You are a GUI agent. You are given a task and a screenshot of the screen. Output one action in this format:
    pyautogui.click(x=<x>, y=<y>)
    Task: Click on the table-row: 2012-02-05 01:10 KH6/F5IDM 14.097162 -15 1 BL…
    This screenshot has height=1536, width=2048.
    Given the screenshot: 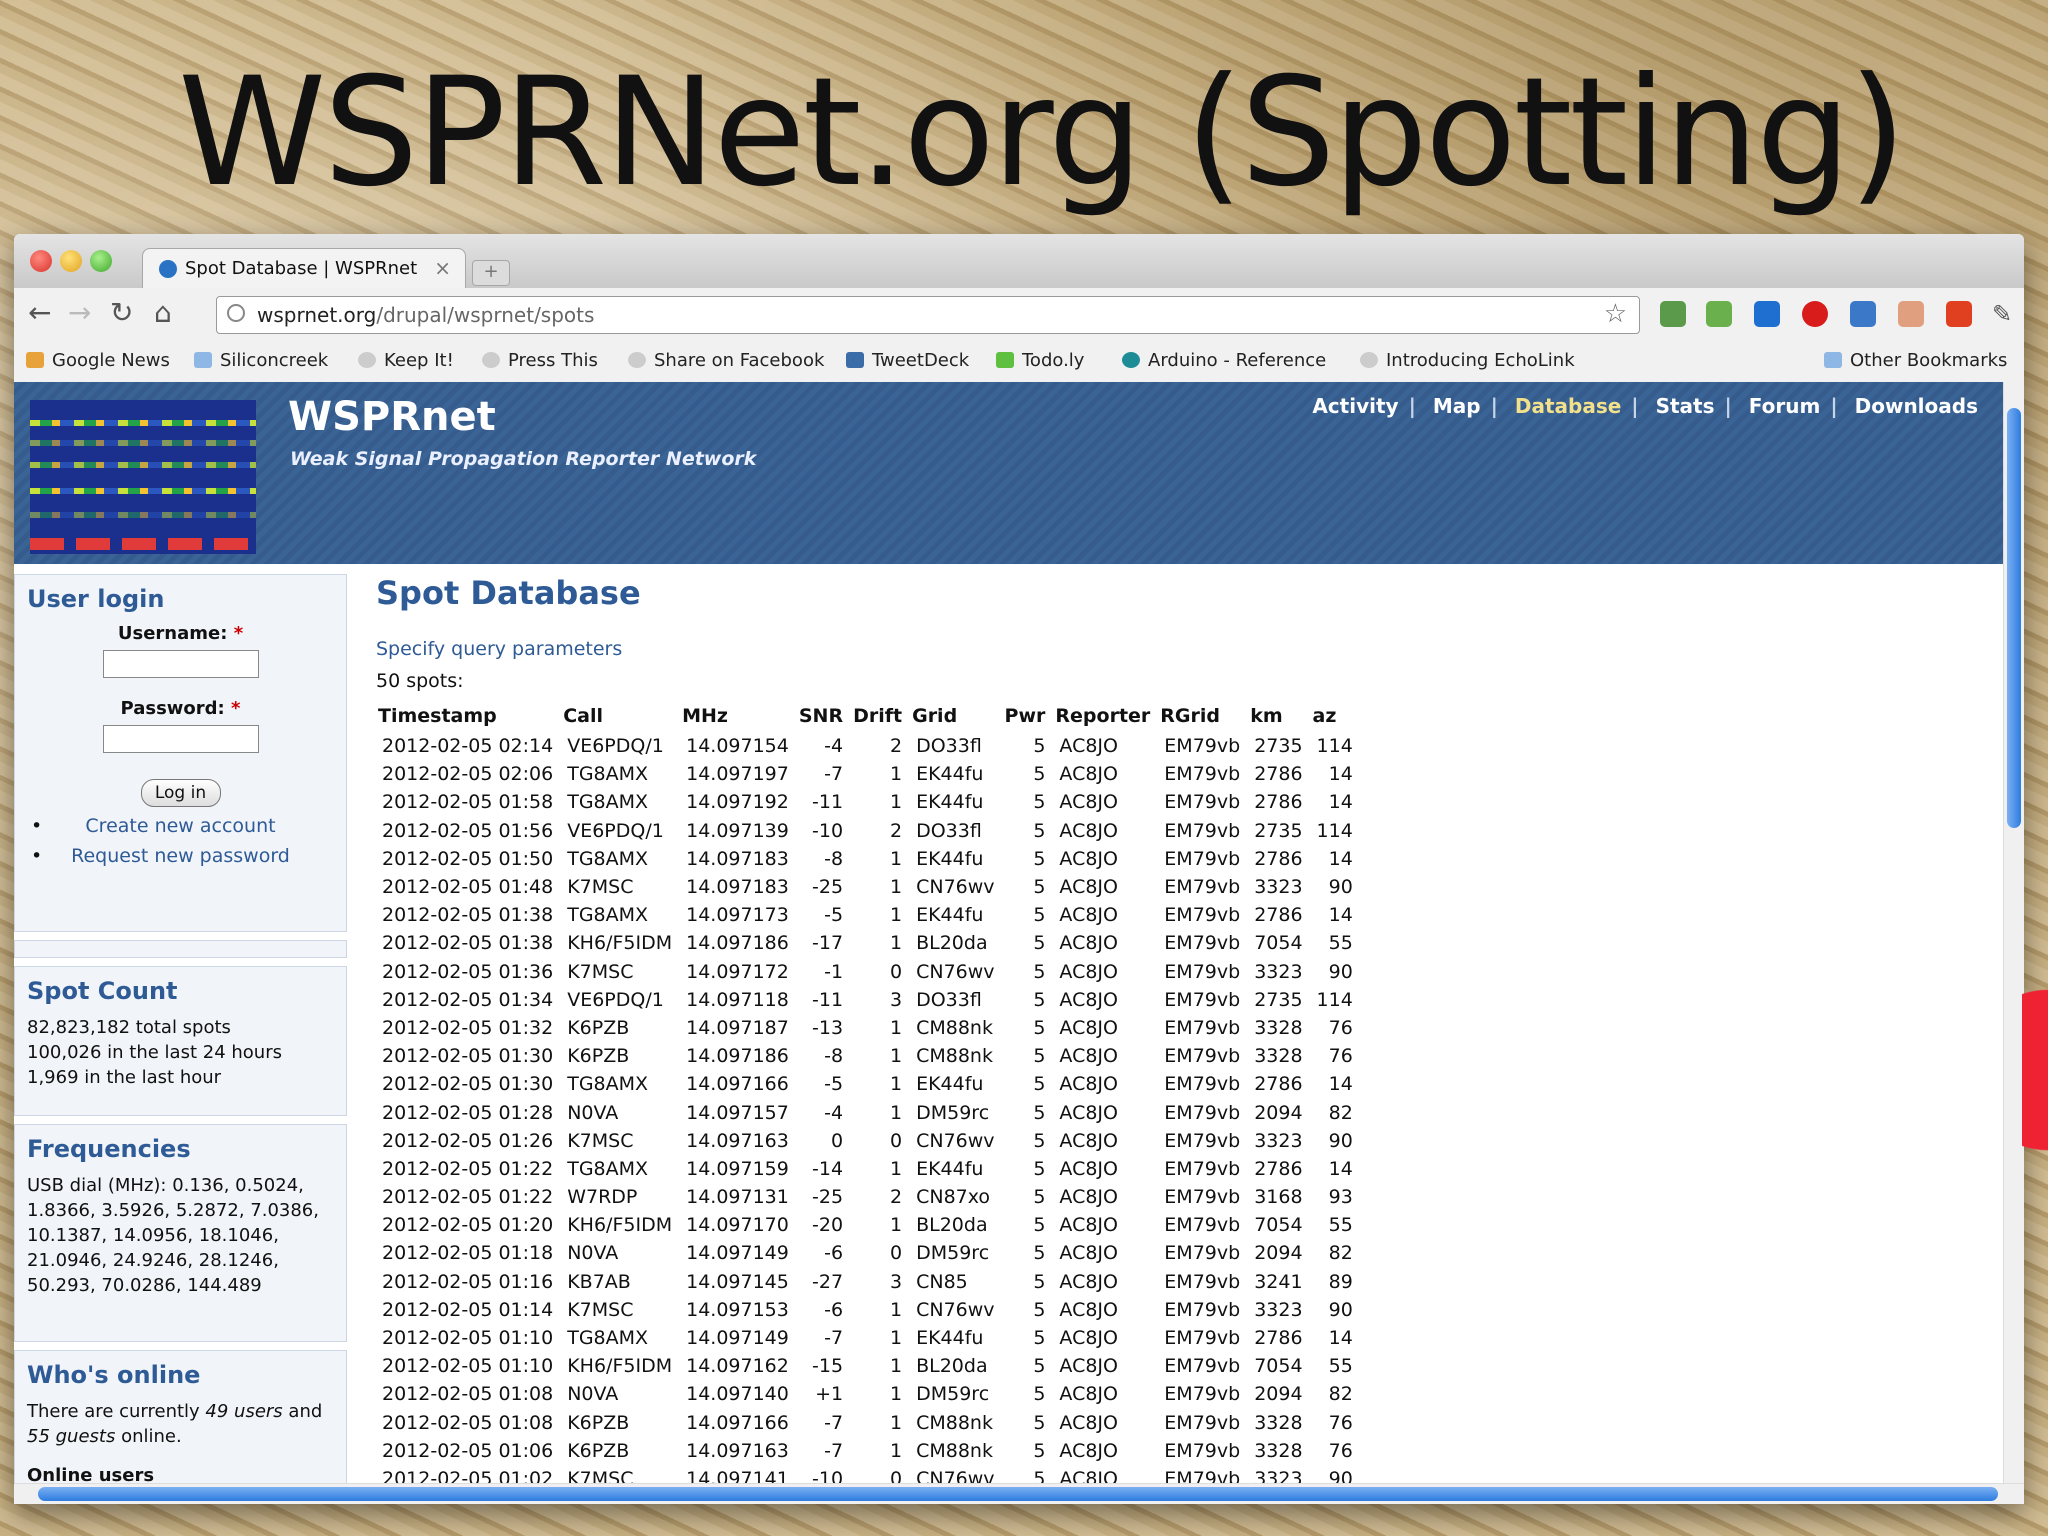 What is the action you would take?
    pyautogui.click(x=868, y=1366)
    